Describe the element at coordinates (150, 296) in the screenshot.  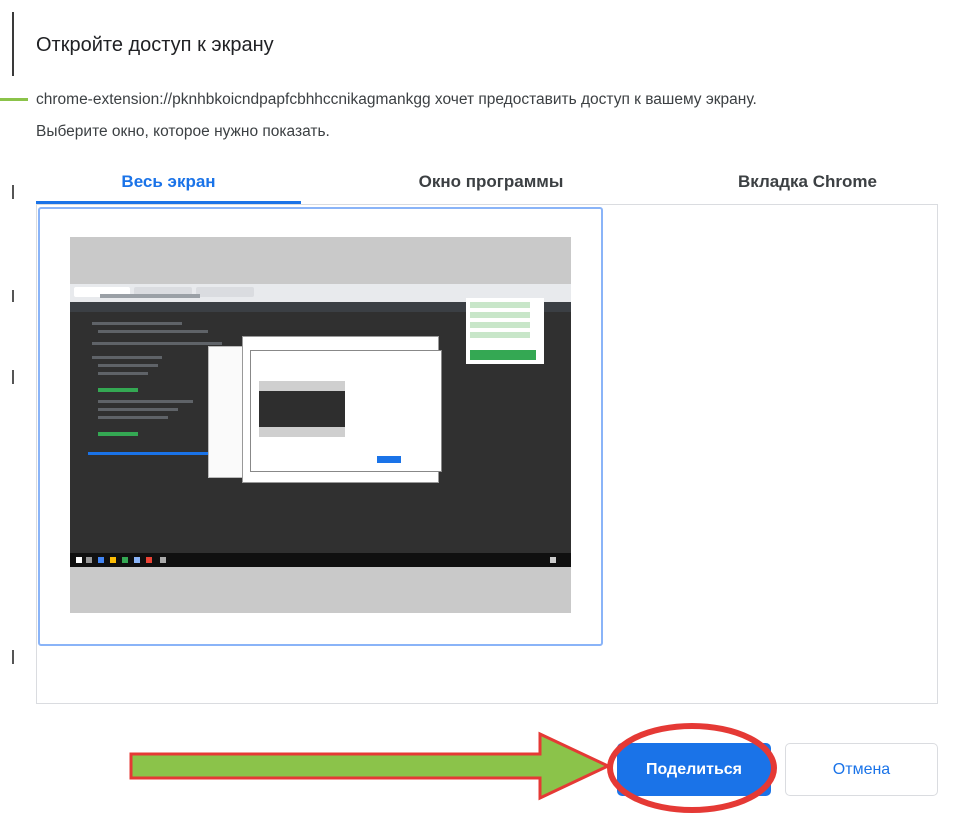
I see `thumbnail-address-bar` at that location.